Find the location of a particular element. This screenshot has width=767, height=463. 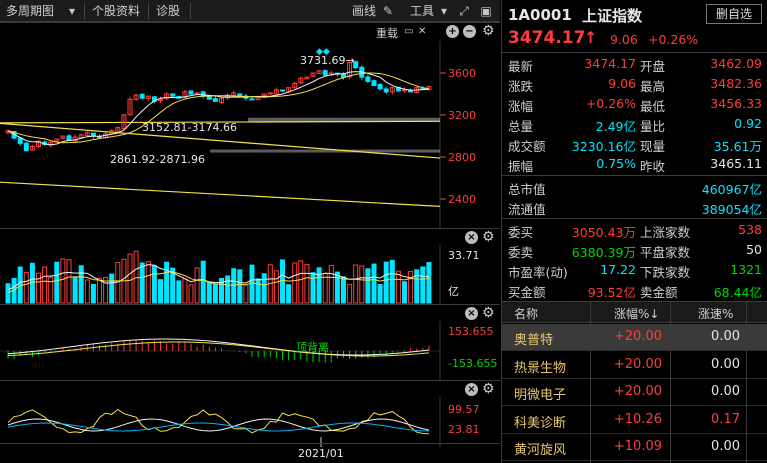

axis-tick-2400: 2400 is located at coordinates (462, 199).